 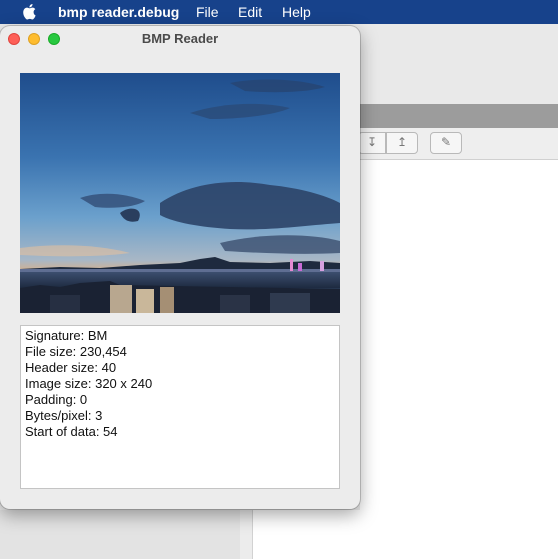 What do you see at coordinates (56, 399) in the screenshot?
I see `padding-line: Padding: 0` at bounding box center [56, 399].